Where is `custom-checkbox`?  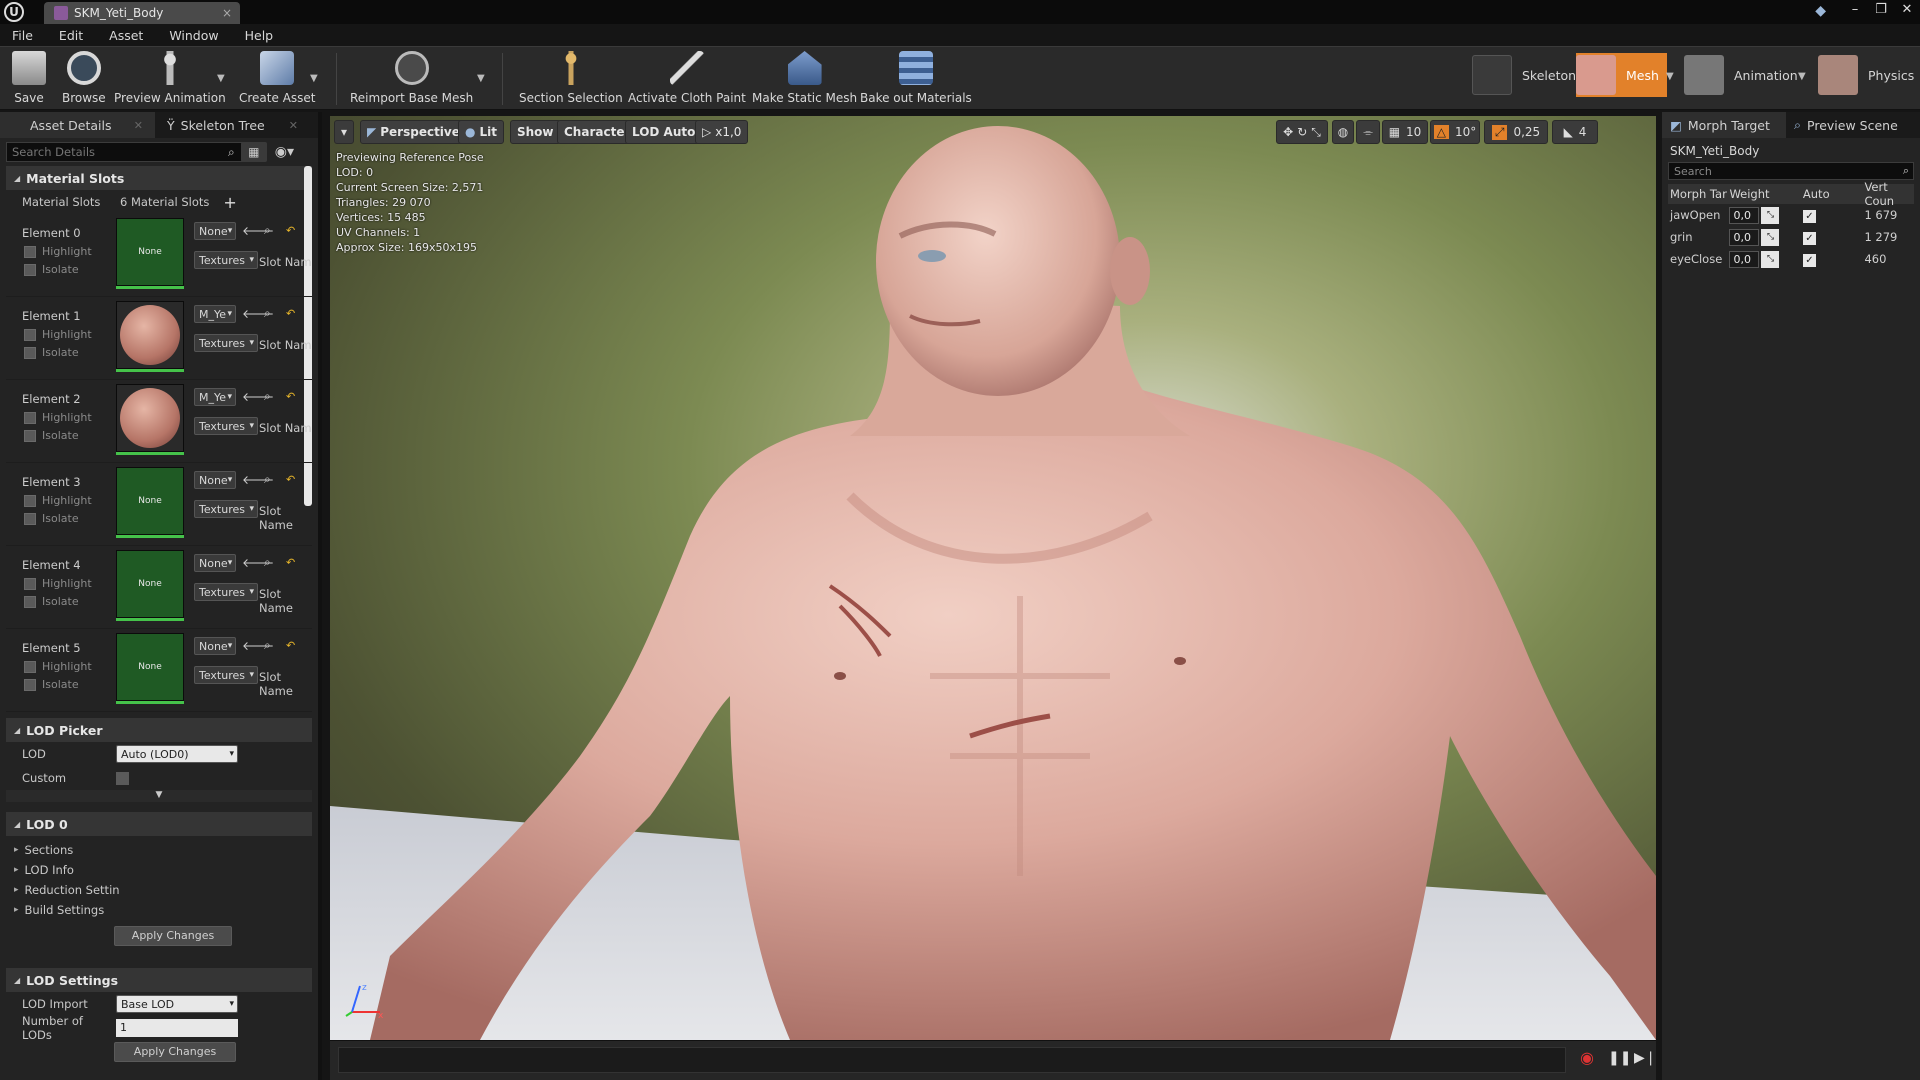 custom-checkbox is located at coordinates (122, 778).